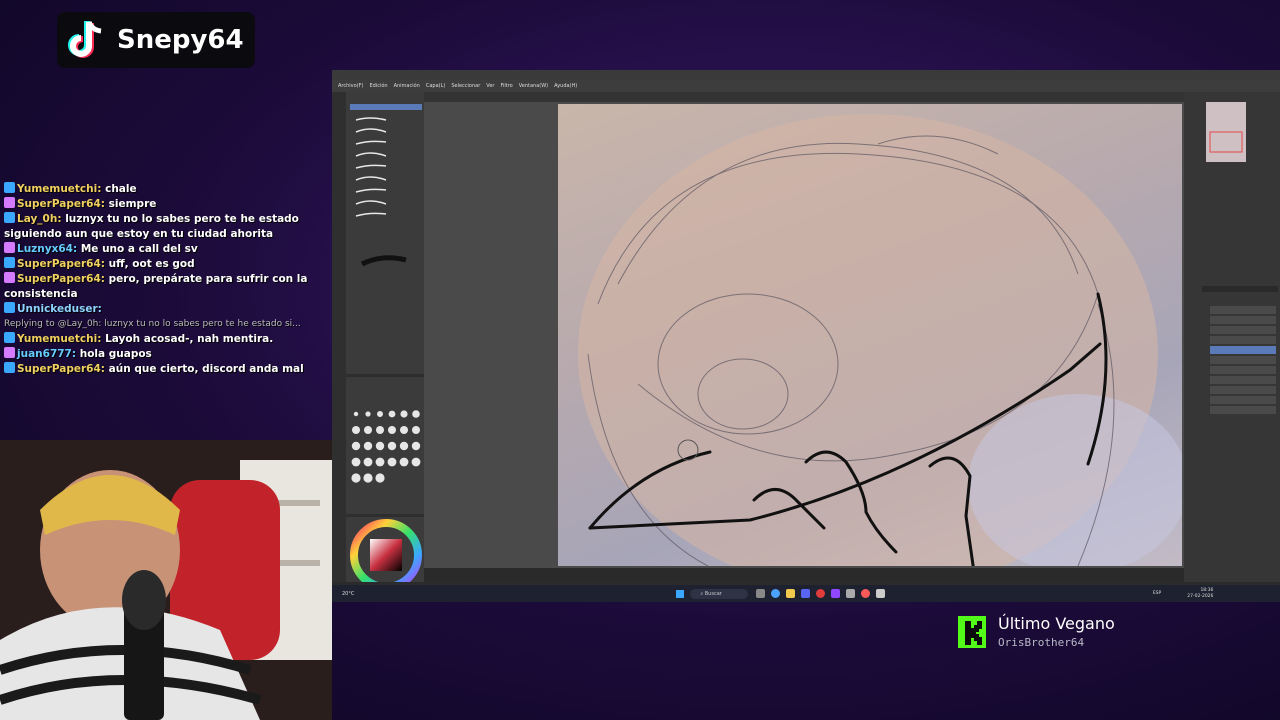  Describe the element at coordinates (565, 86) in the screenshot. I see `menu-item: Ayuda(H)` at that location.